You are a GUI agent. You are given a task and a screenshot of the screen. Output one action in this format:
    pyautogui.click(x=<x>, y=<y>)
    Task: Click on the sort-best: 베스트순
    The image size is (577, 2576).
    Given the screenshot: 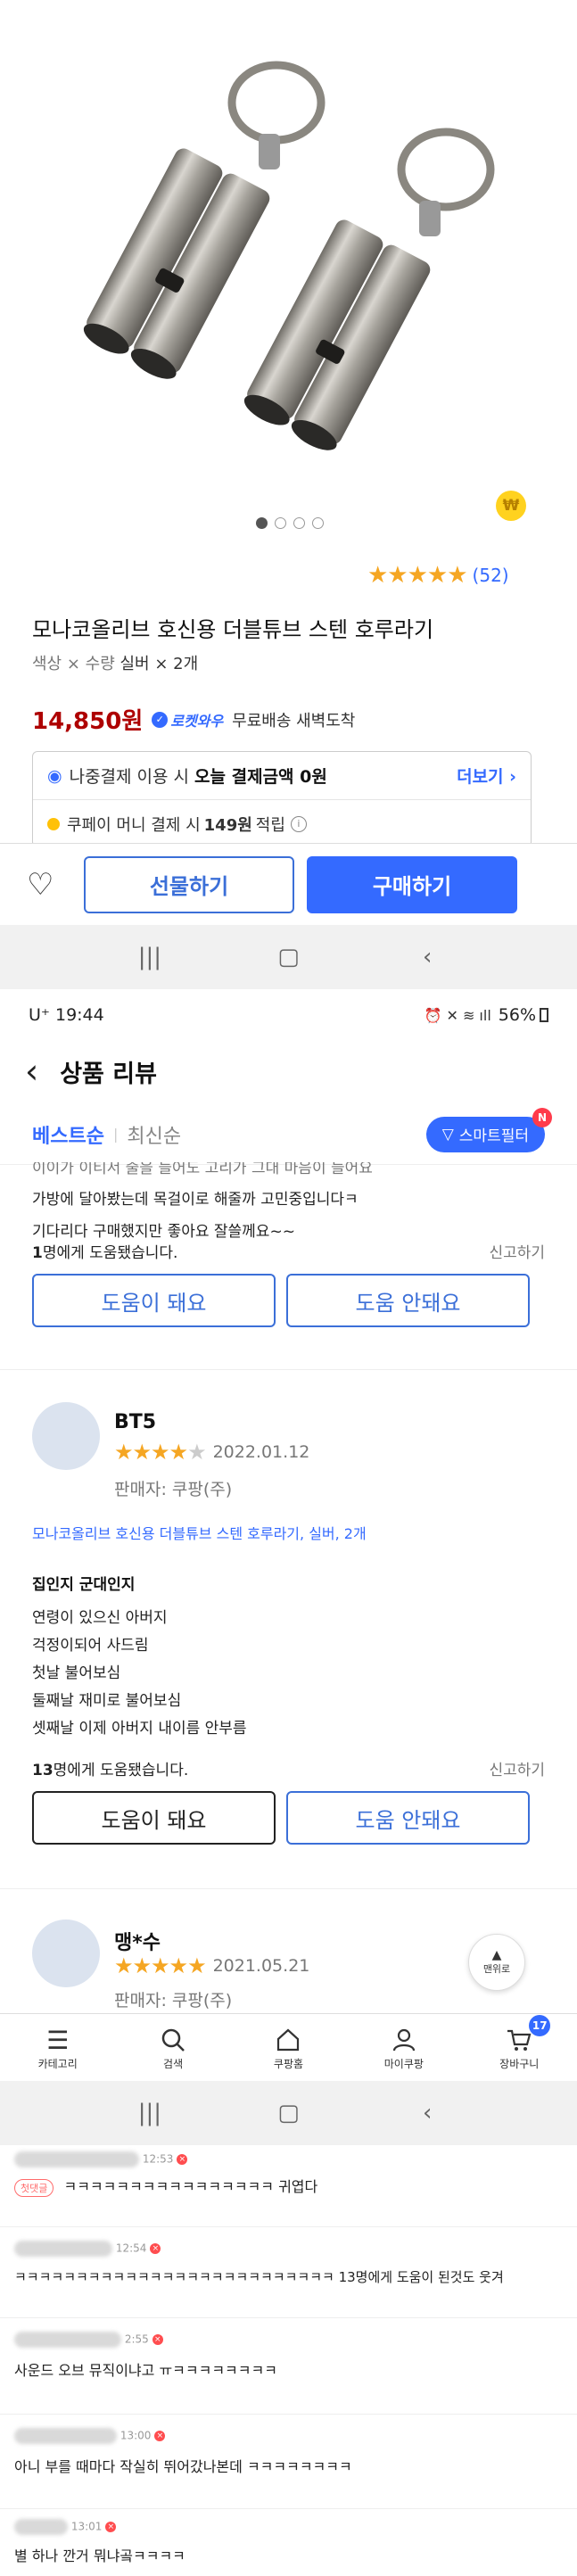 What is the action you would take?
    pyautogui.click(x=68, y=1134)
    